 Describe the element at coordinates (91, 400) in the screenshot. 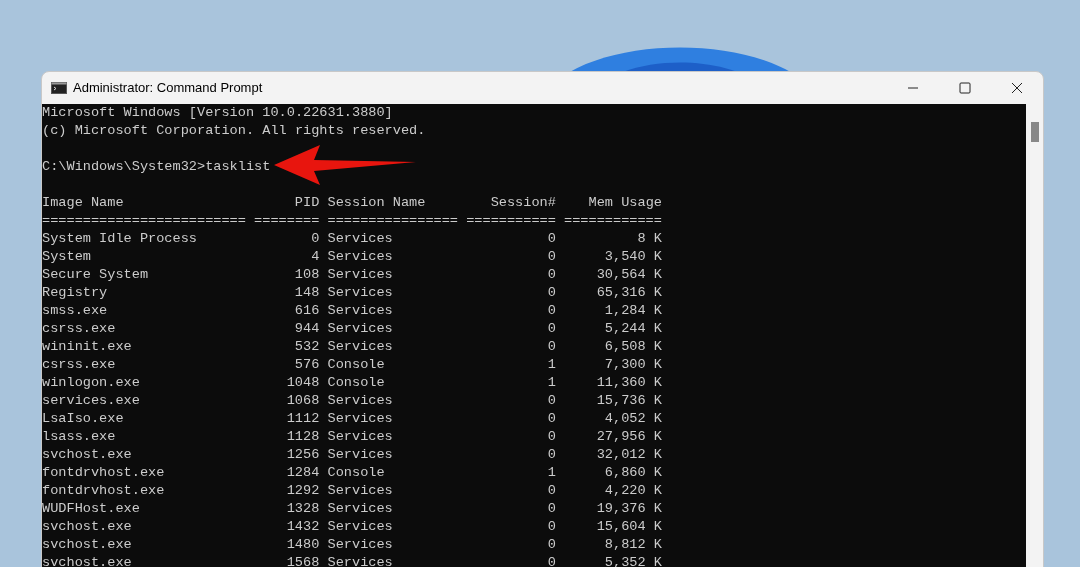

I see `table-cell: services.exe` at that location.